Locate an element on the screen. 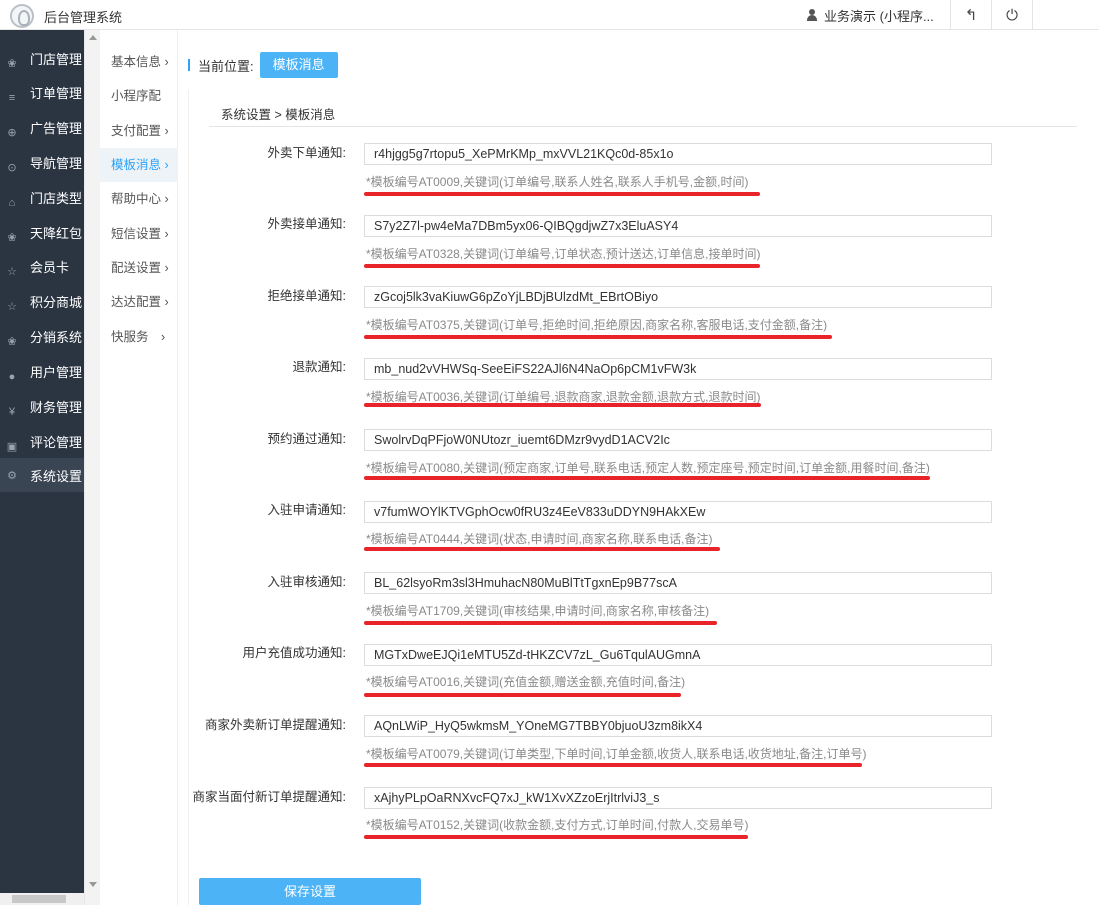 The height and width of the screenshot is (905, 1099). location-marker is located at coordinates (189, 65).